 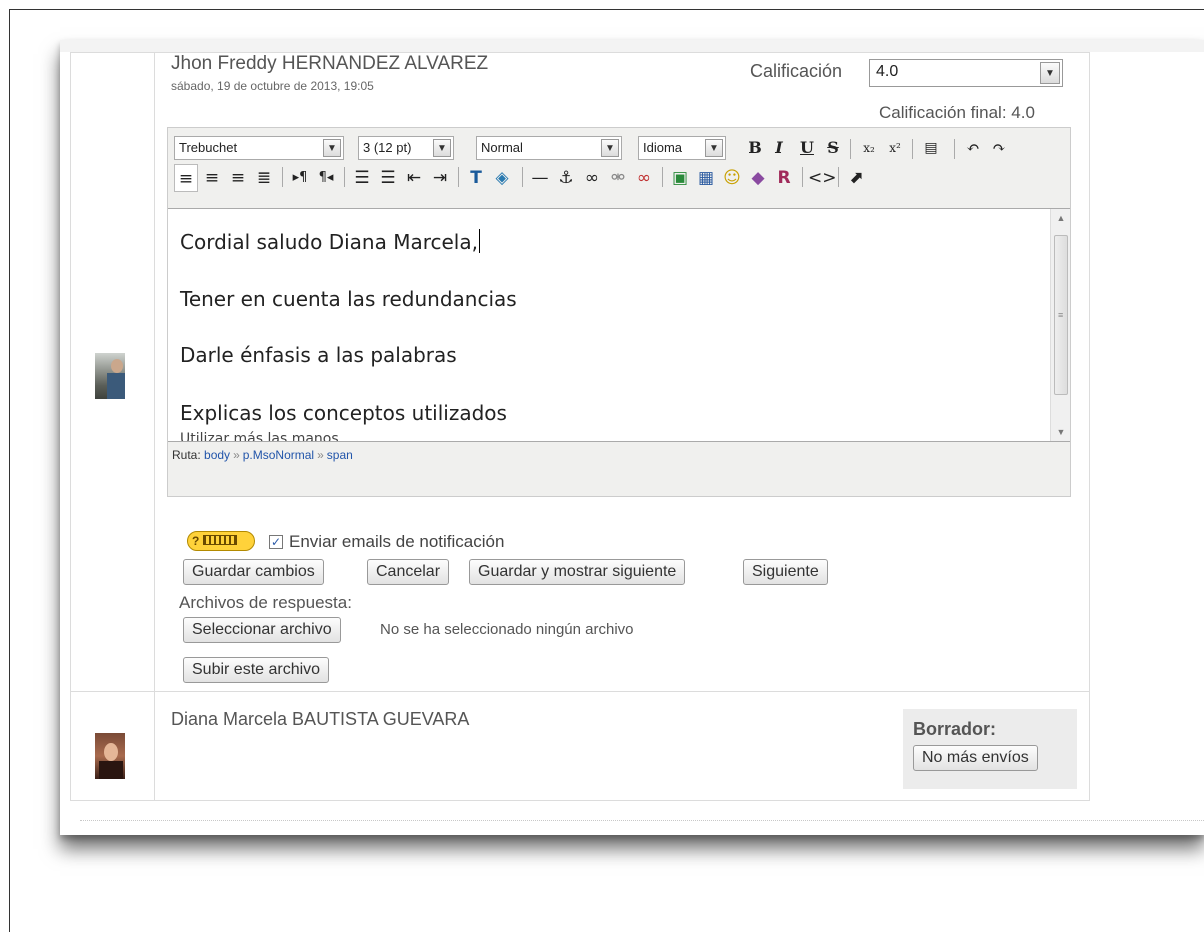 I want to click on special-char-icon: ◆, so click(x=758, y=178).